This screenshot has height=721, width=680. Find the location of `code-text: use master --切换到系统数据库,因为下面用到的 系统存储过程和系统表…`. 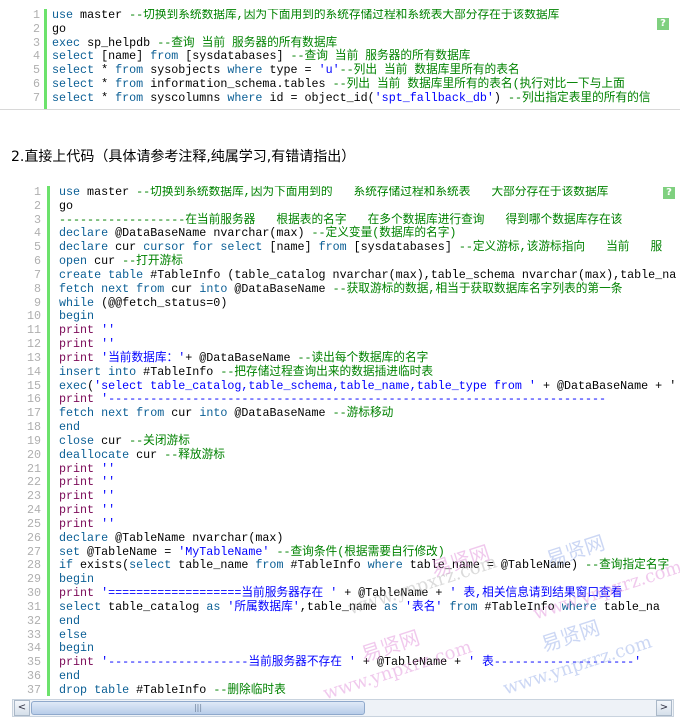

code-text: use master --切换到系统数据库,因为下面用到的 系统存储过程和系统表… is located at coordinates (333, 193).